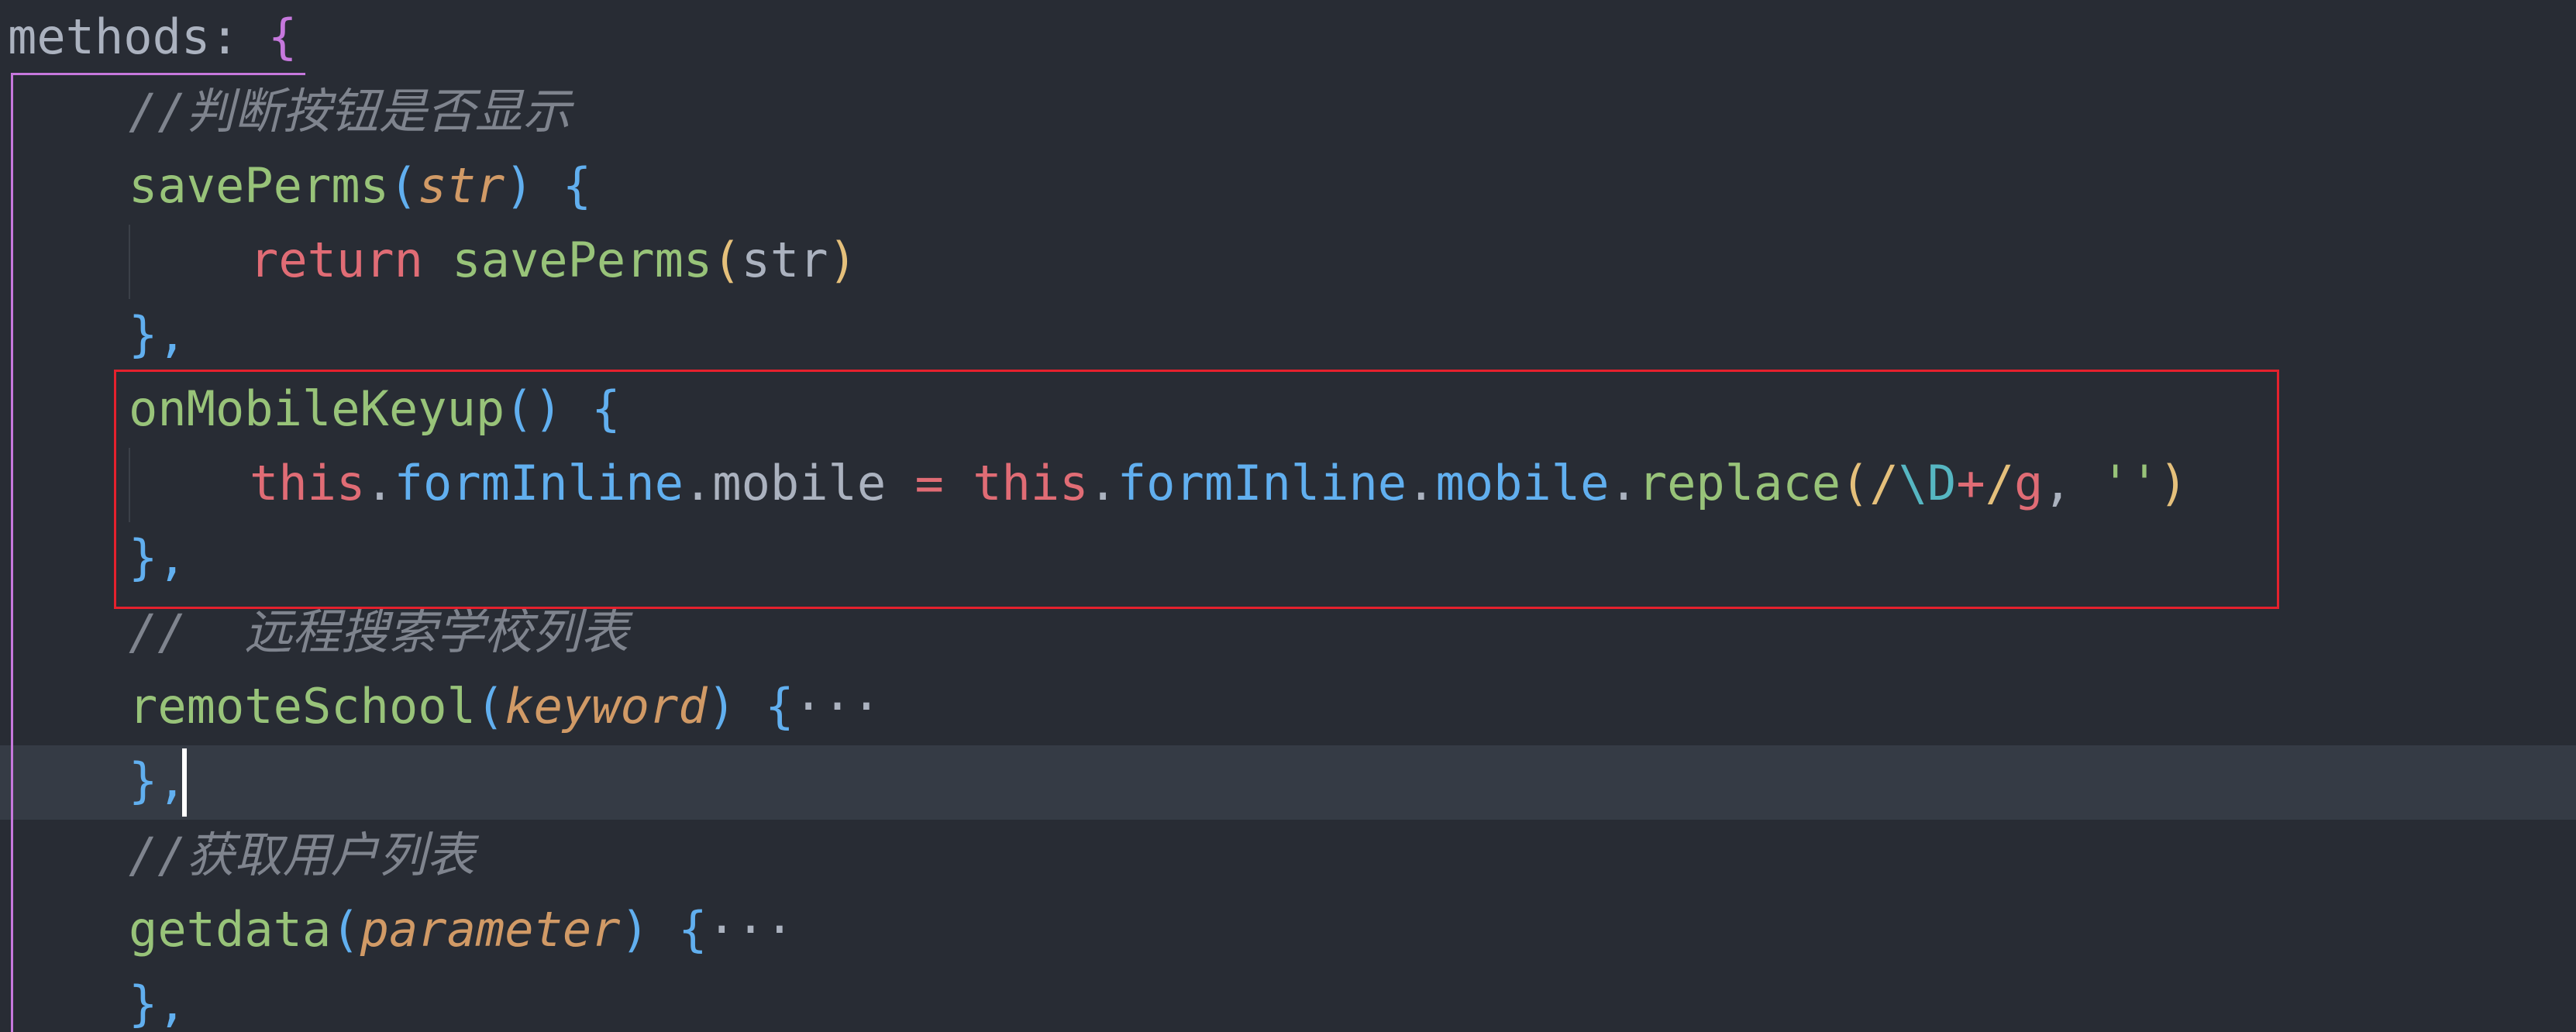 Image resolution: width=2576 pixels, height=1032 pixels. I want to click on code-line-13: getdata(parameter) {···, so click(1288, 930).